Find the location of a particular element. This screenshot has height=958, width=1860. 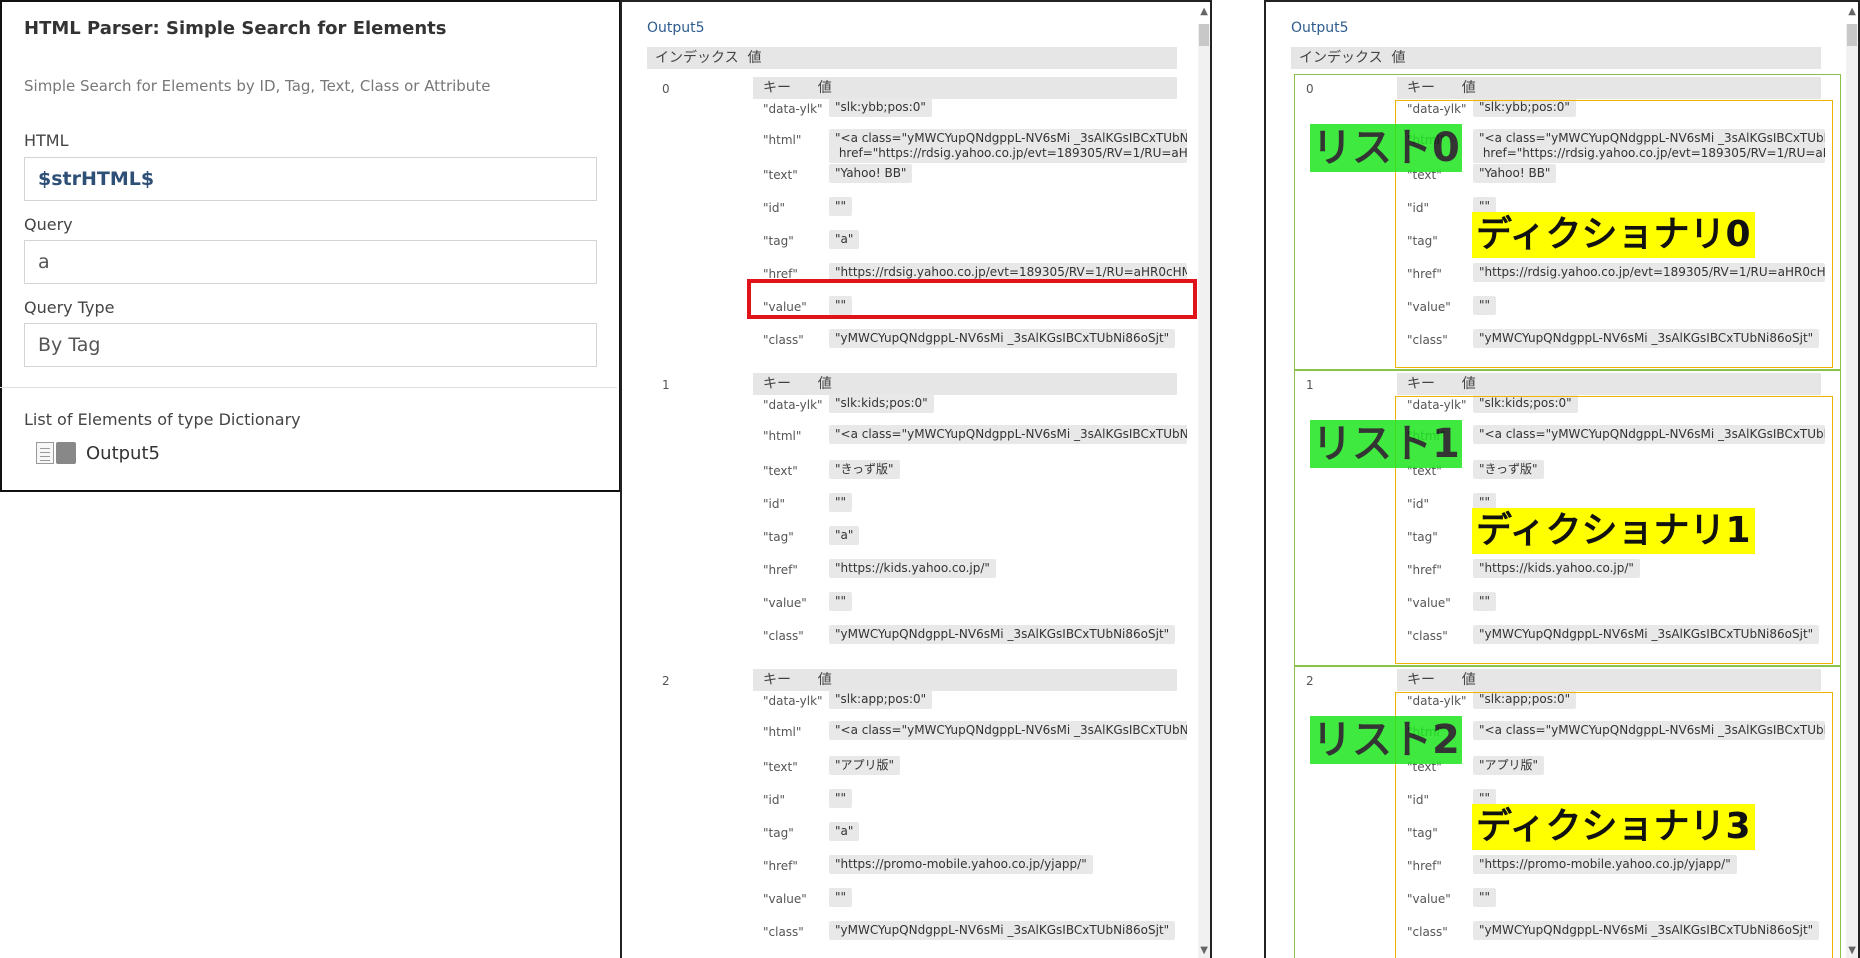

dict-value: "きっず版" is located at coordinates (864, 469).